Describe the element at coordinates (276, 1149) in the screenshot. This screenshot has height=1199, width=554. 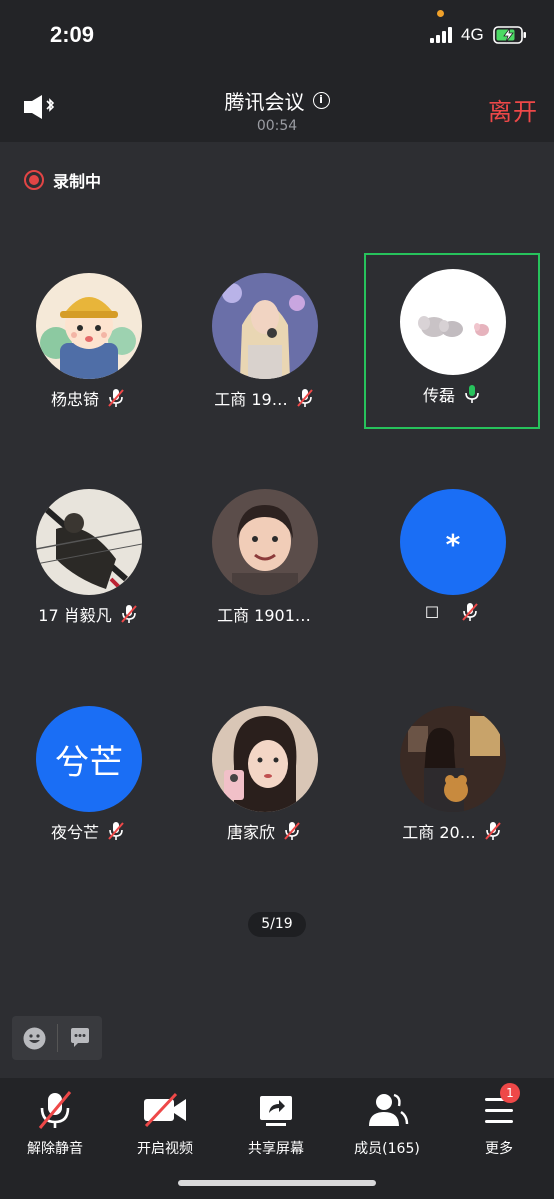
I see `share-screen-label: 共享屏幕` at that location.